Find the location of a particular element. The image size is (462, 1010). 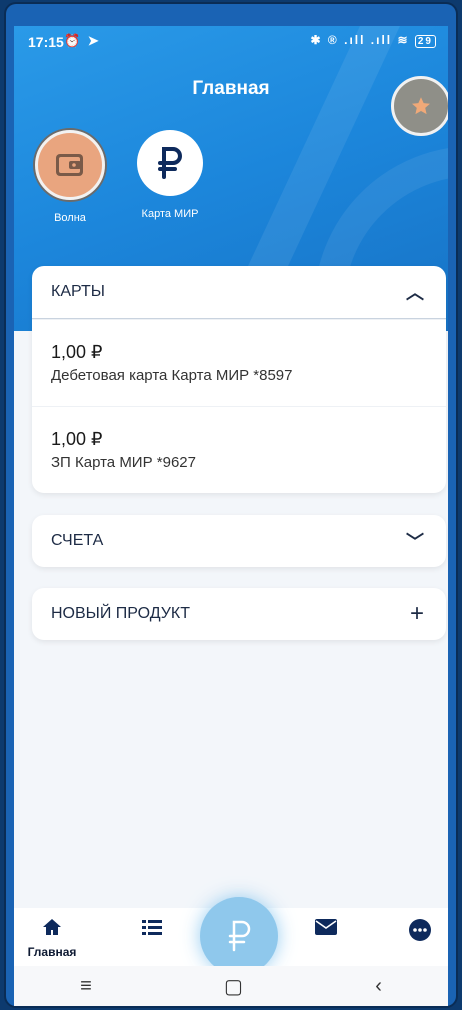

wallet-button is located at coordinates (70, 165).